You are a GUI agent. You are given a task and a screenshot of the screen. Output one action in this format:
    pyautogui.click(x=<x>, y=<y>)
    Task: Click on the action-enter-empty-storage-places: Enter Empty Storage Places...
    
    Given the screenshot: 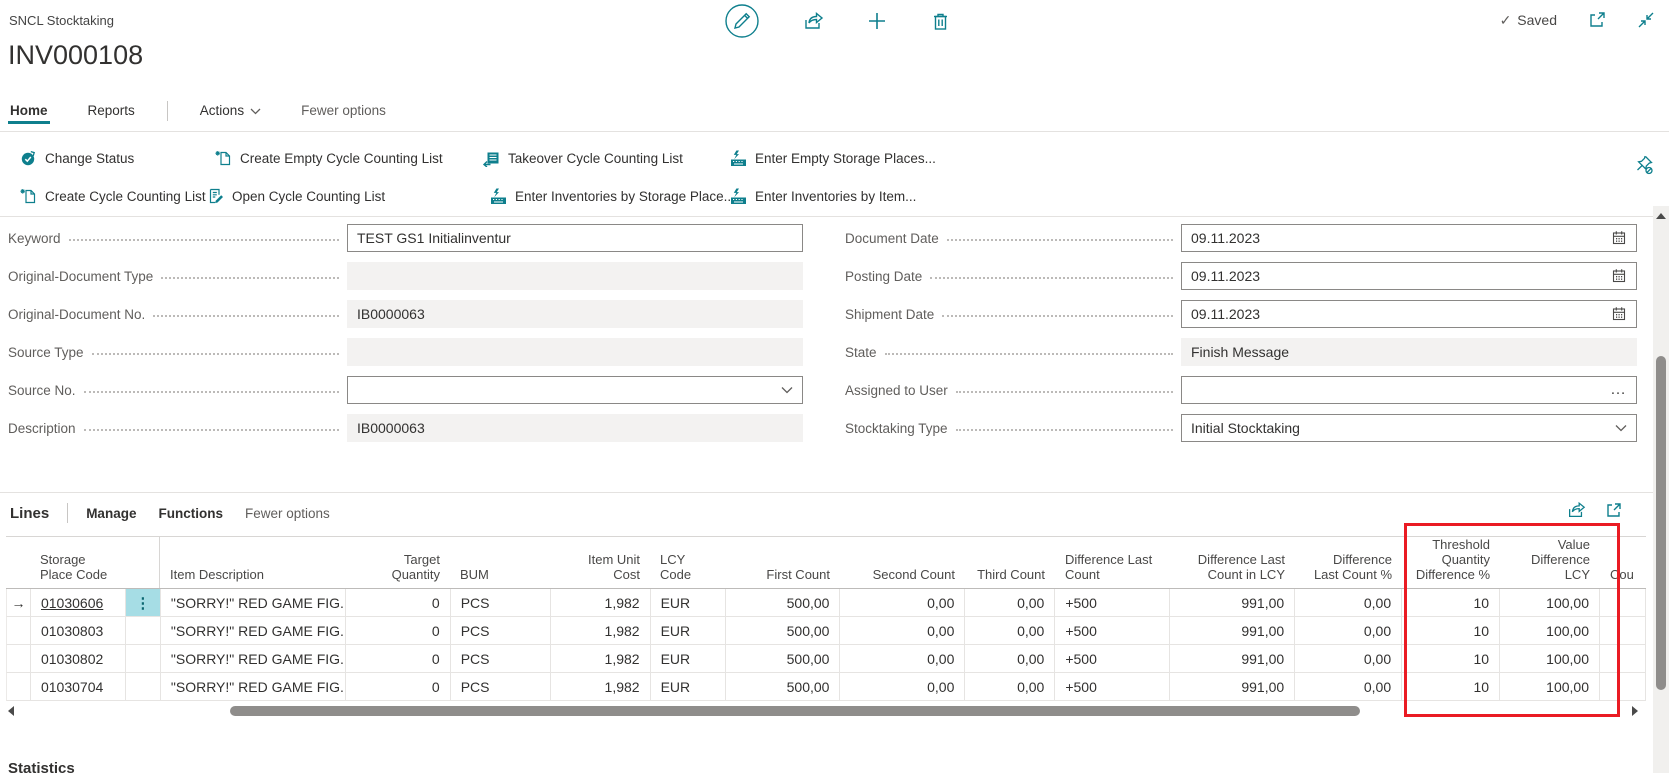 What is the action you would take?
    pyautogui.click(x=833, y=158)
    